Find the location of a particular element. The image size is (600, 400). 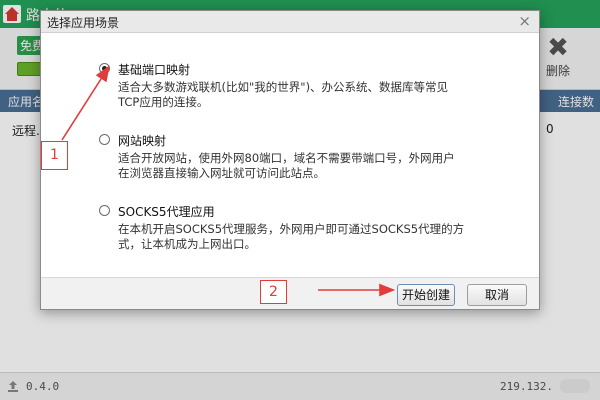

annotation-step-1: 1 is located at coordinates (54, 155).